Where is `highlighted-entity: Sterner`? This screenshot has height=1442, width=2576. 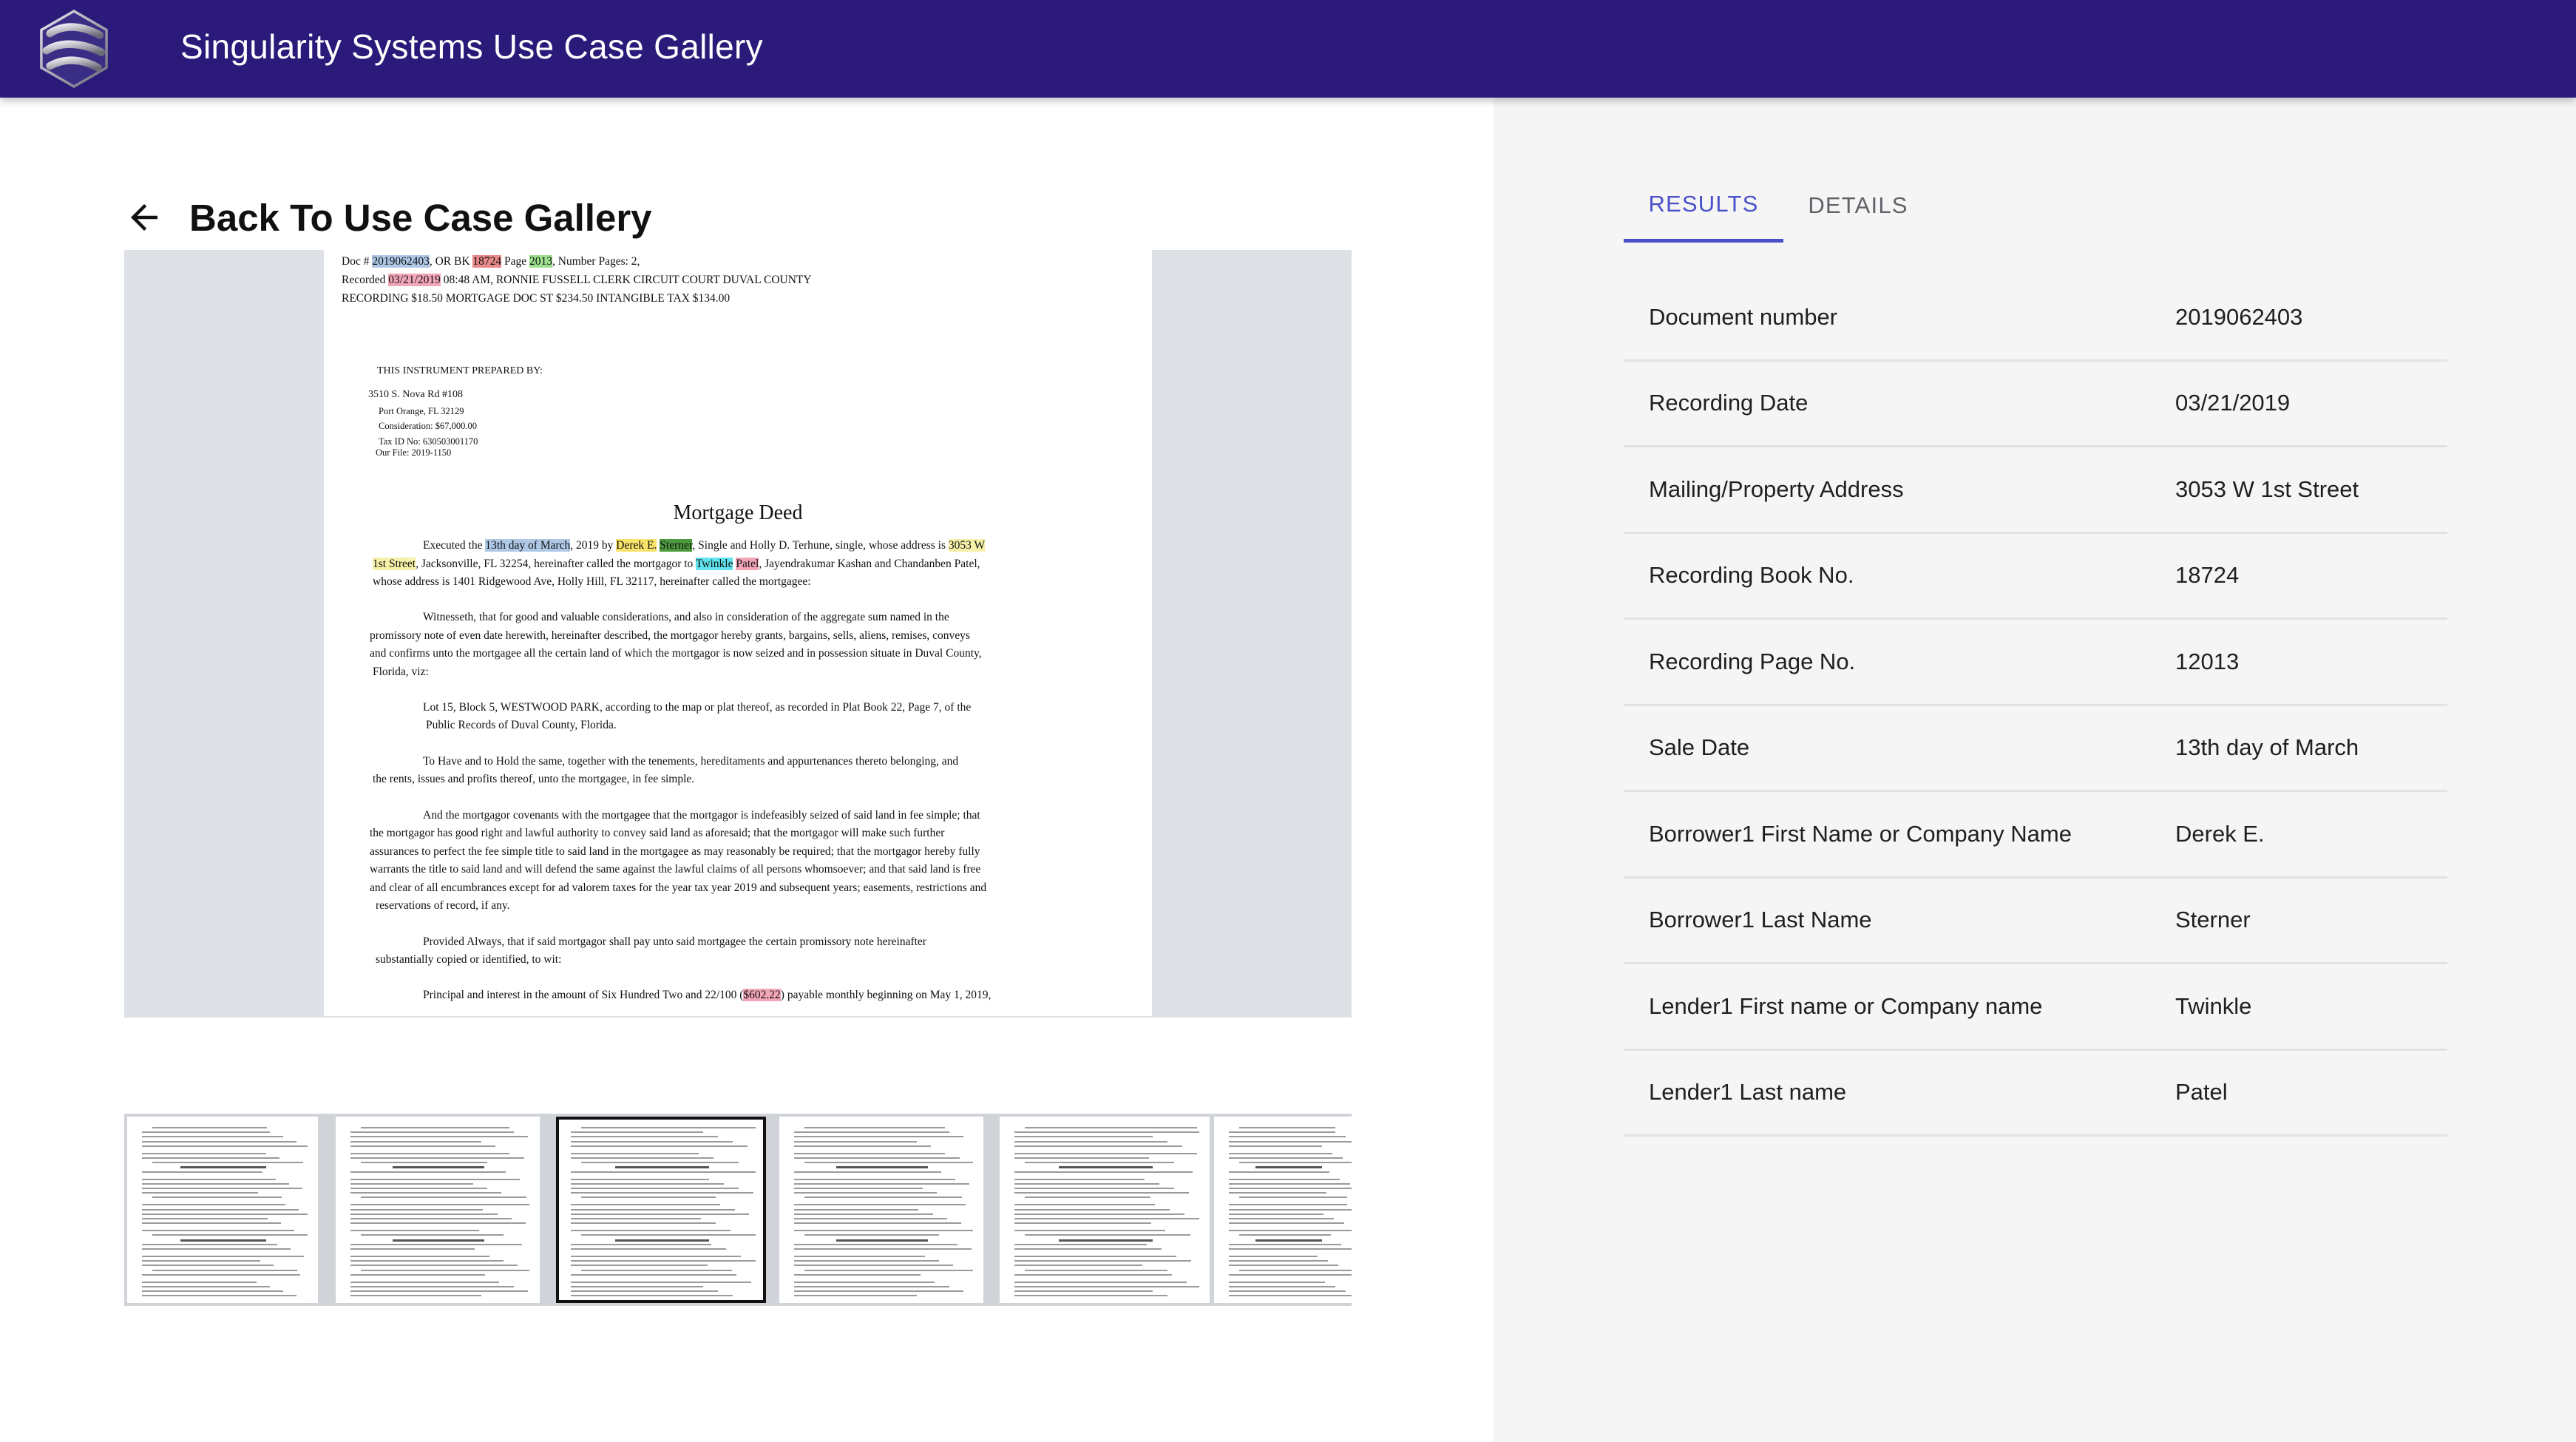 highlighted-entity: Sterner is located at coordinates (676, 545).